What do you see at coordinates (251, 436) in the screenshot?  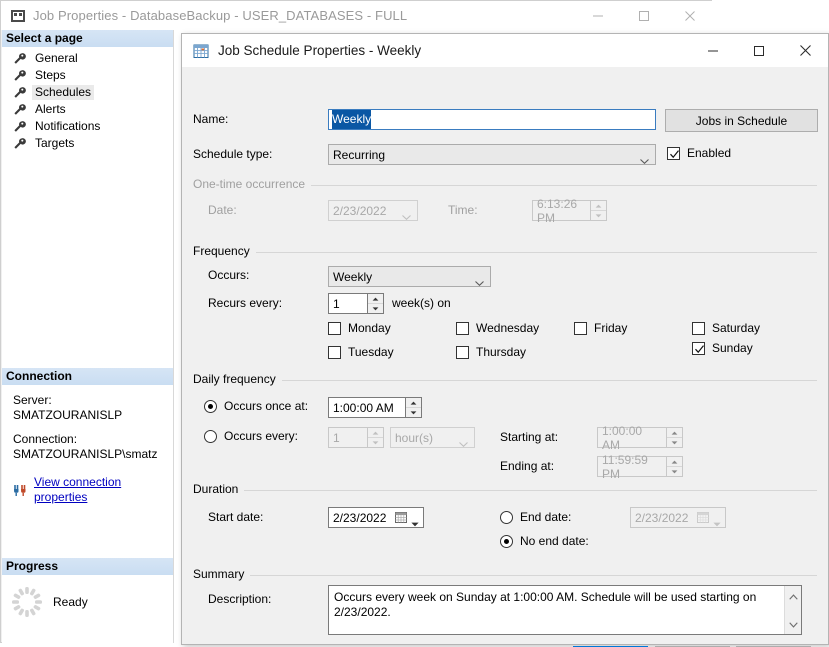 I see `occurs-every-radio: Occurs every:` at bounding box center [251, 436].